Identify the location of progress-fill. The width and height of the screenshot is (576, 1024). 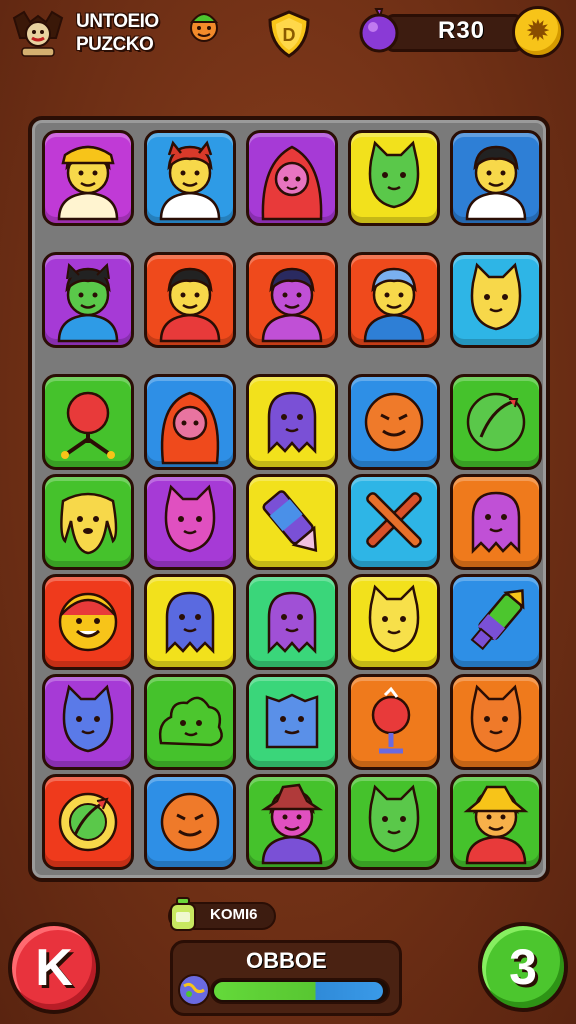
(298, 991).